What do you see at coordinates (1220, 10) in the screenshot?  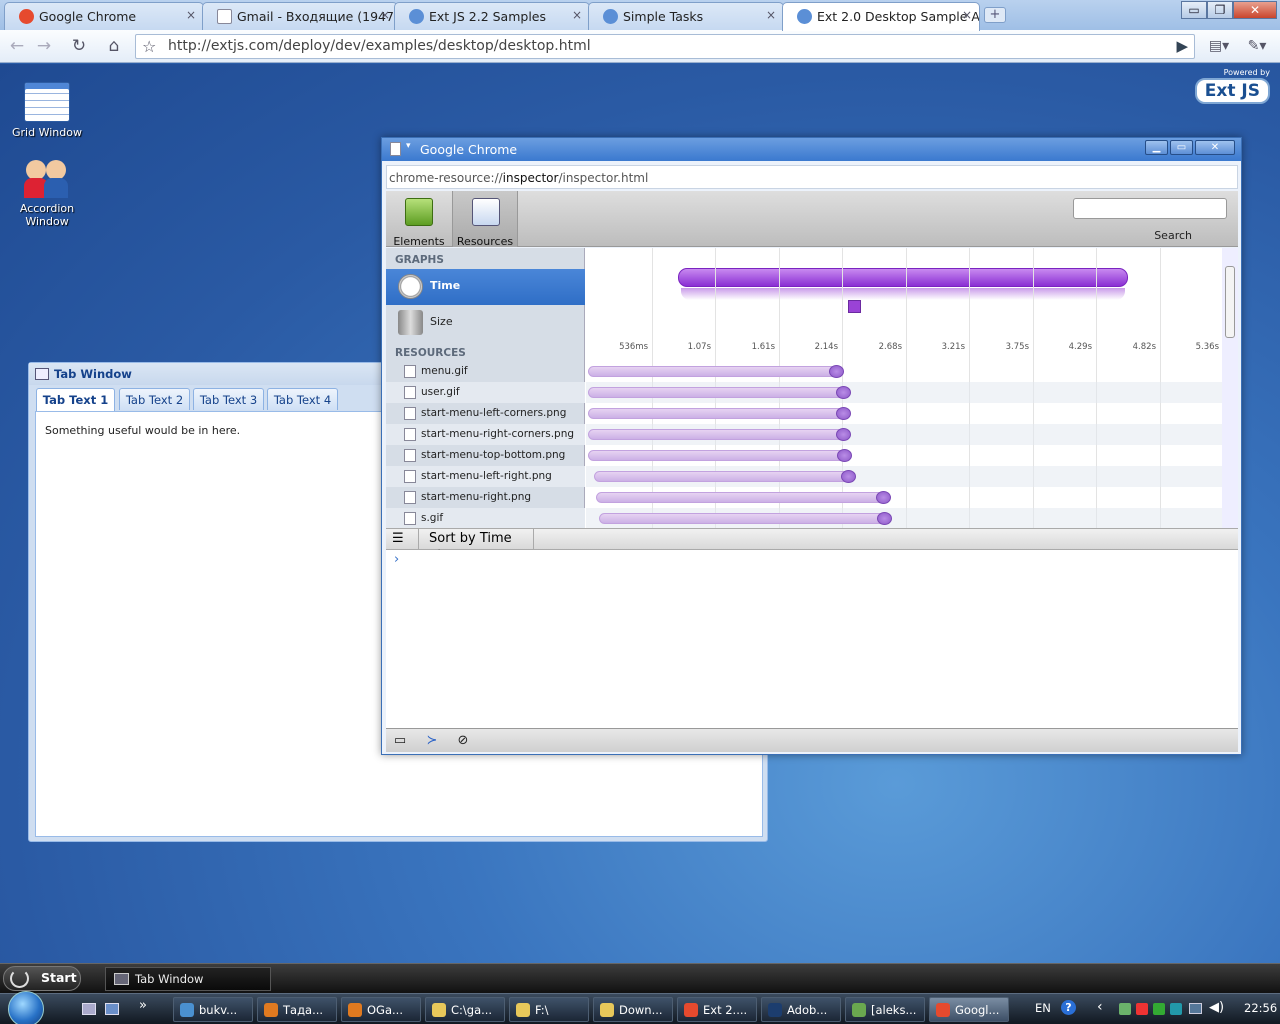 I see `maximize-button: ❐` at bounding box center [1220, 10].